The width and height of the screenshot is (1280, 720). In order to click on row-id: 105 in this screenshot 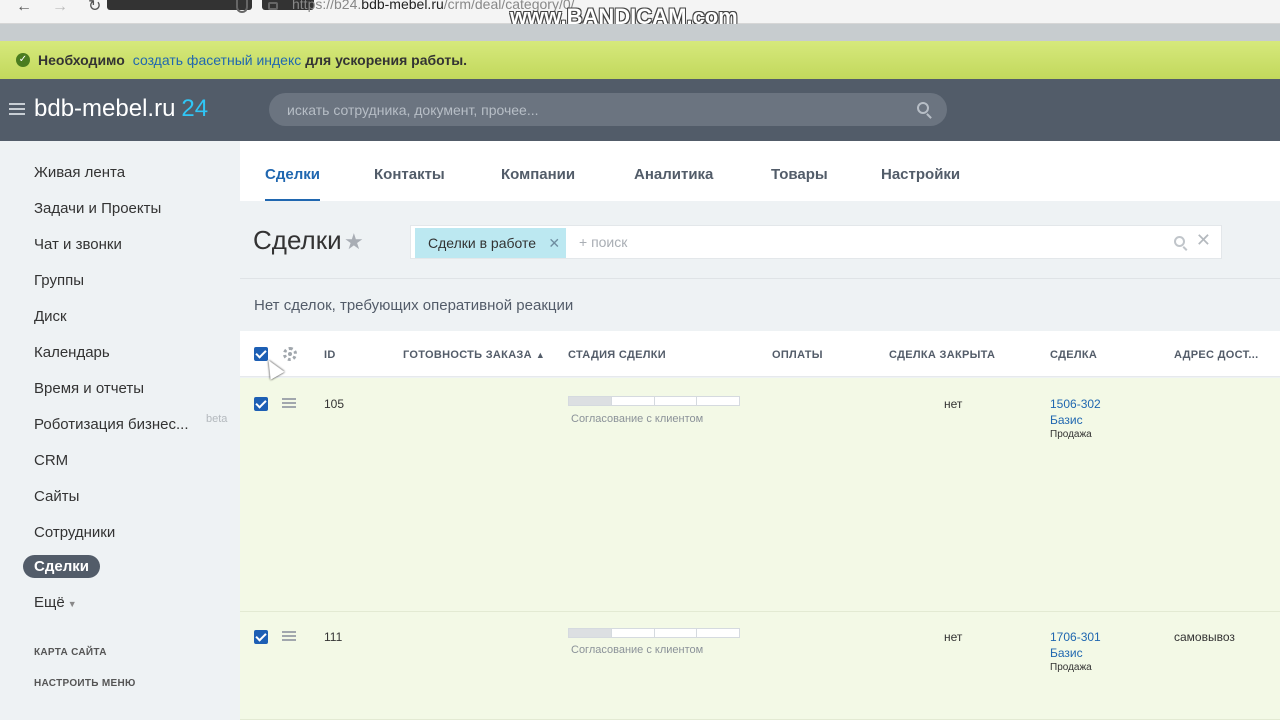, I will do `click(334, 404)`.